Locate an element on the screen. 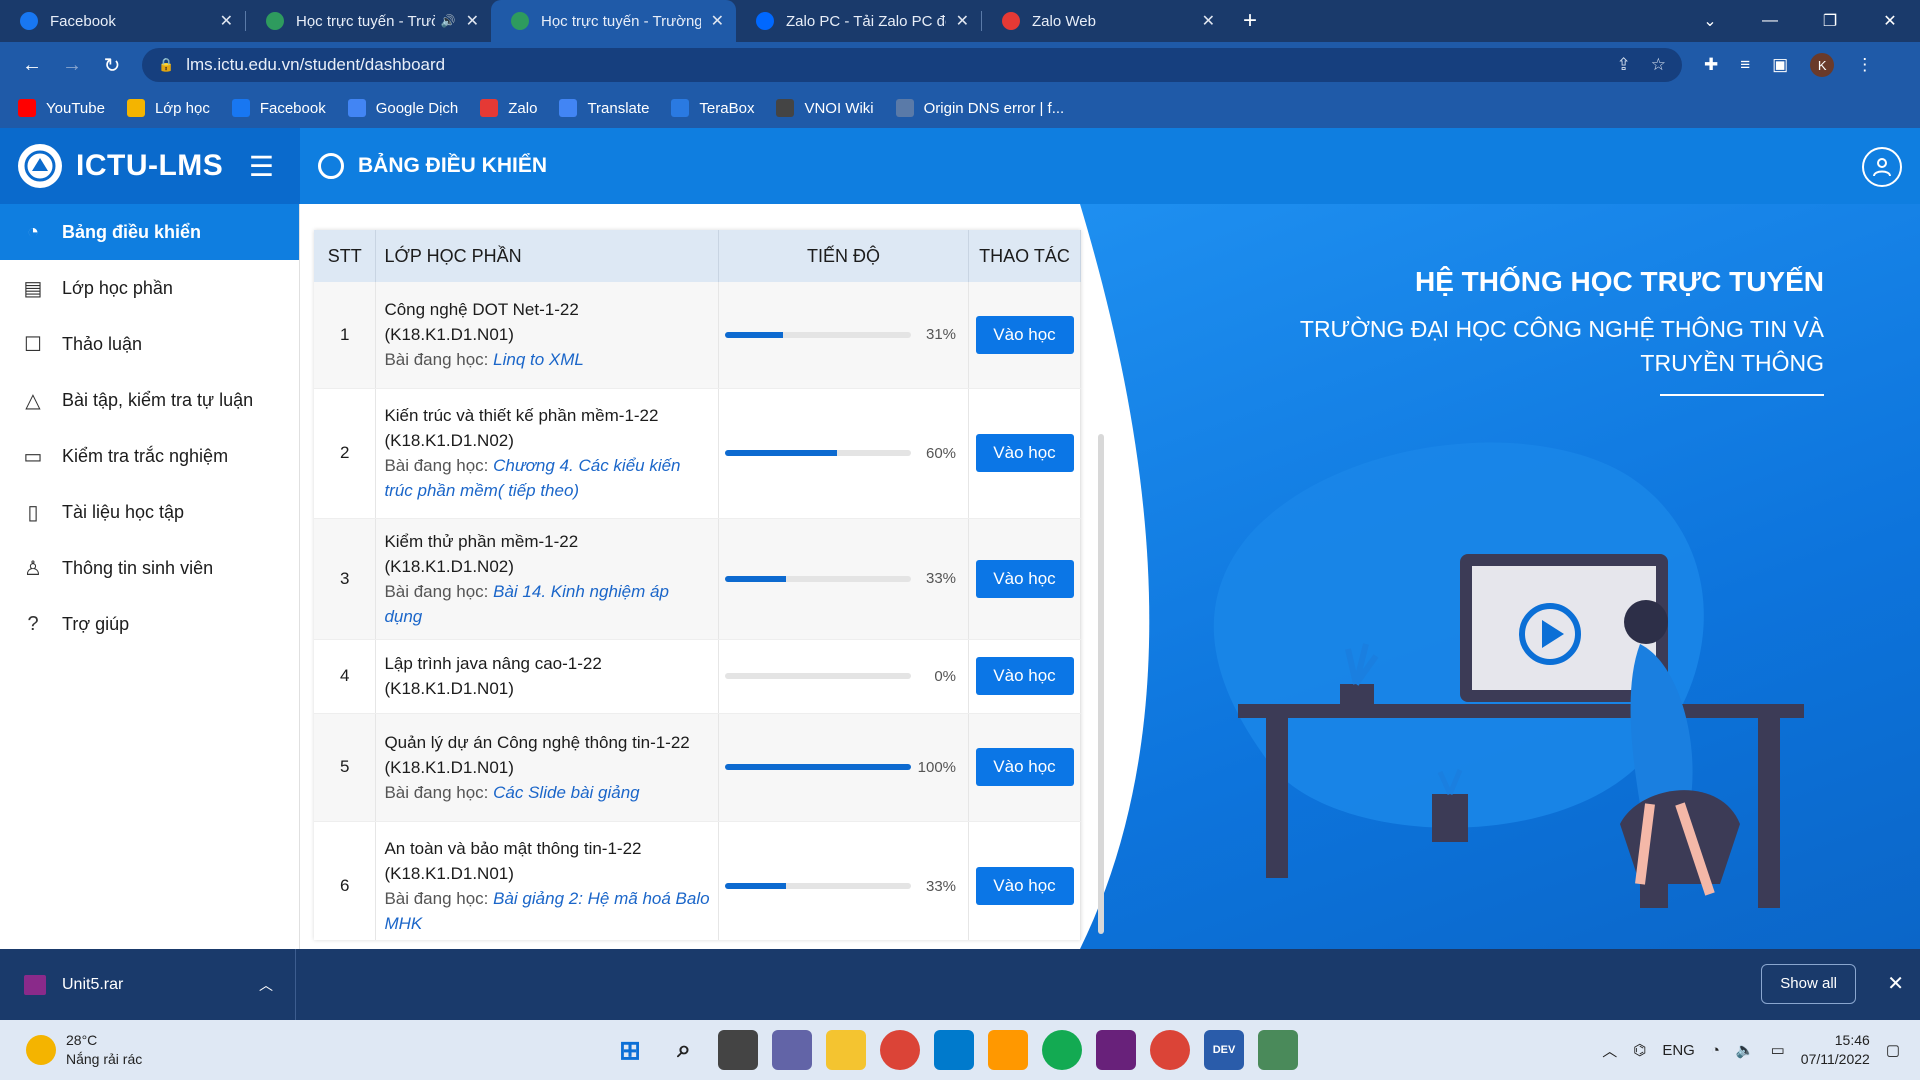  brand-name: ICTU-LMS is located at coordinates (149, 166).